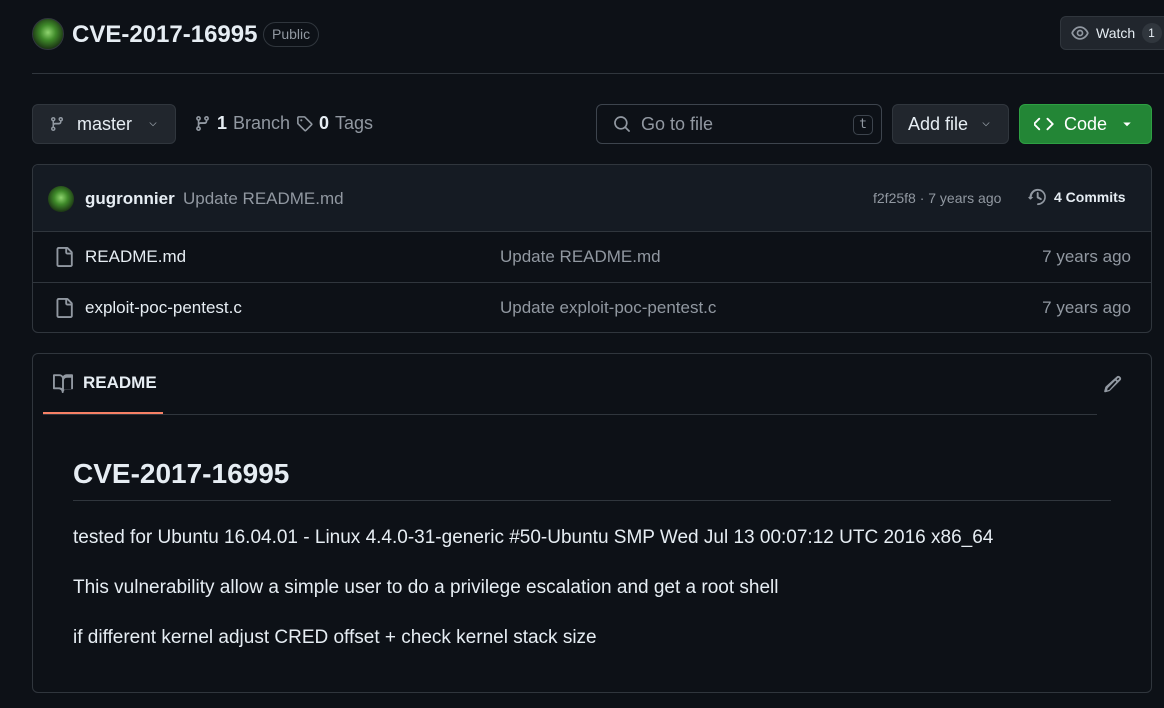 This screenshot has width=1164, height=708. I want to click on pencil-icon, so click(1113, 384).